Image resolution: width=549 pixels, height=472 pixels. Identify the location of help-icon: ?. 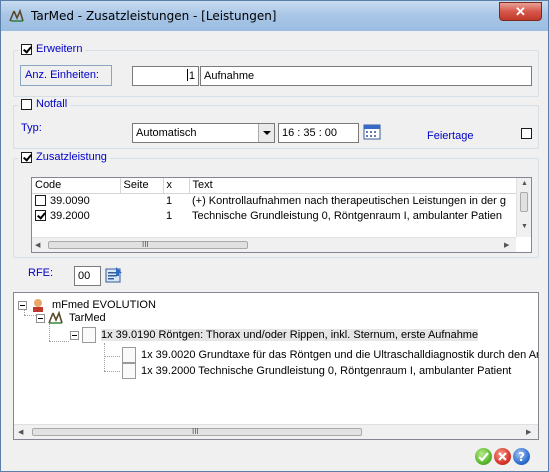
(521, 457).